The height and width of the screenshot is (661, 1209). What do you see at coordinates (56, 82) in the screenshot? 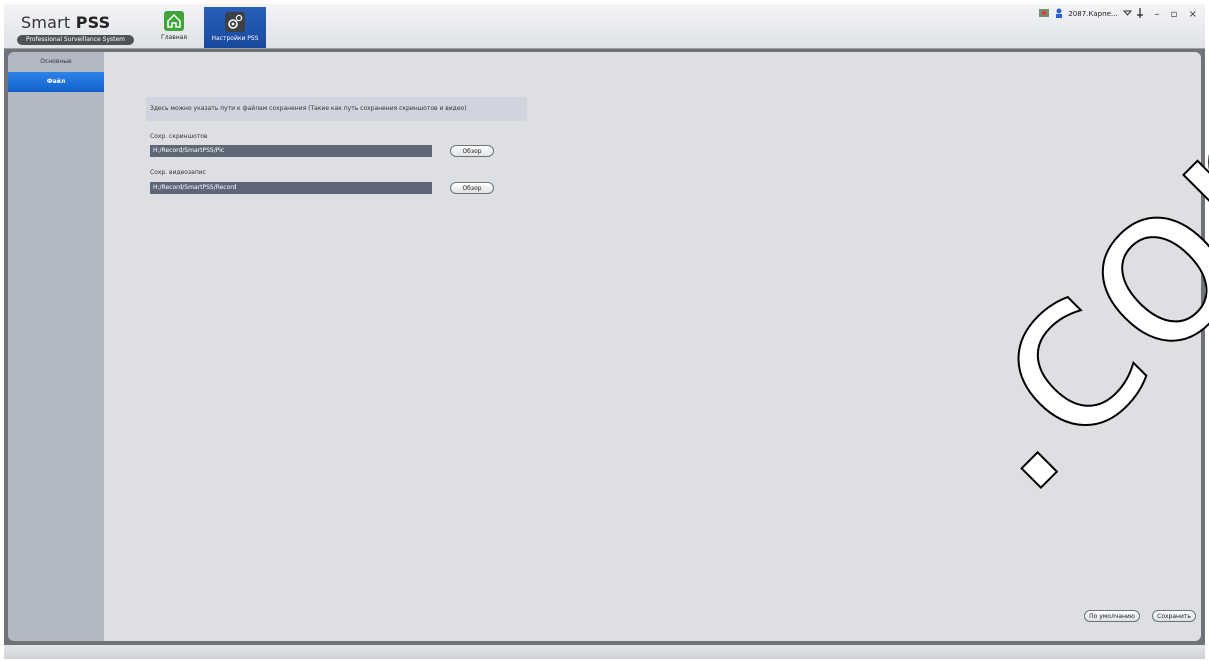
I see `sidebar-item-file: Файл` at bounding box center [56, 82].